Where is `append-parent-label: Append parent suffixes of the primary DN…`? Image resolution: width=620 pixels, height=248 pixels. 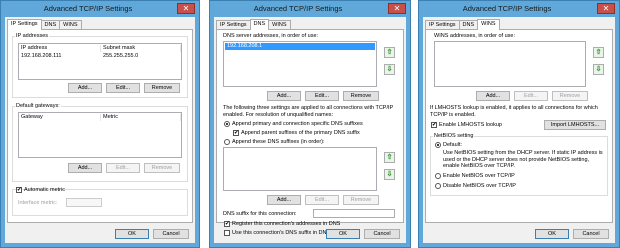 append-parent-label: Append parent suffixes of the primary DN… is located at coordinates (300, 133).